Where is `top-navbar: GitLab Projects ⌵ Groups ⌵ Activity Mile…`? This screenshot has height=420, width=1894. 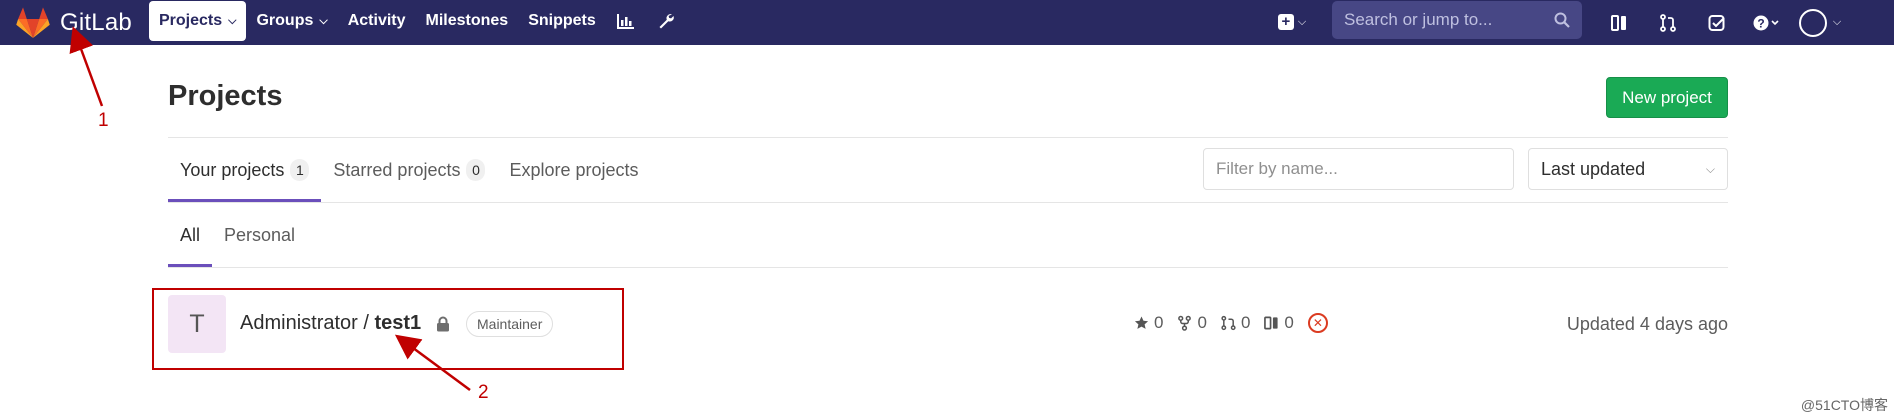 top-navbar: GitLab Projects ⌵ Groups ⌵ Activity Mile… is located at coordinates (947, 22).